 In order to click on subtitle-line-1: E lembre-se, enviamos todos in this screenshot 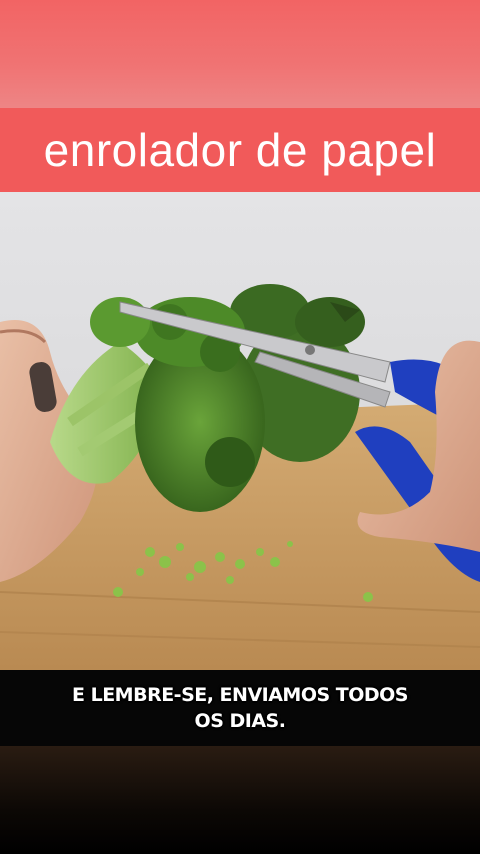, I will do `click(240, 695)`.